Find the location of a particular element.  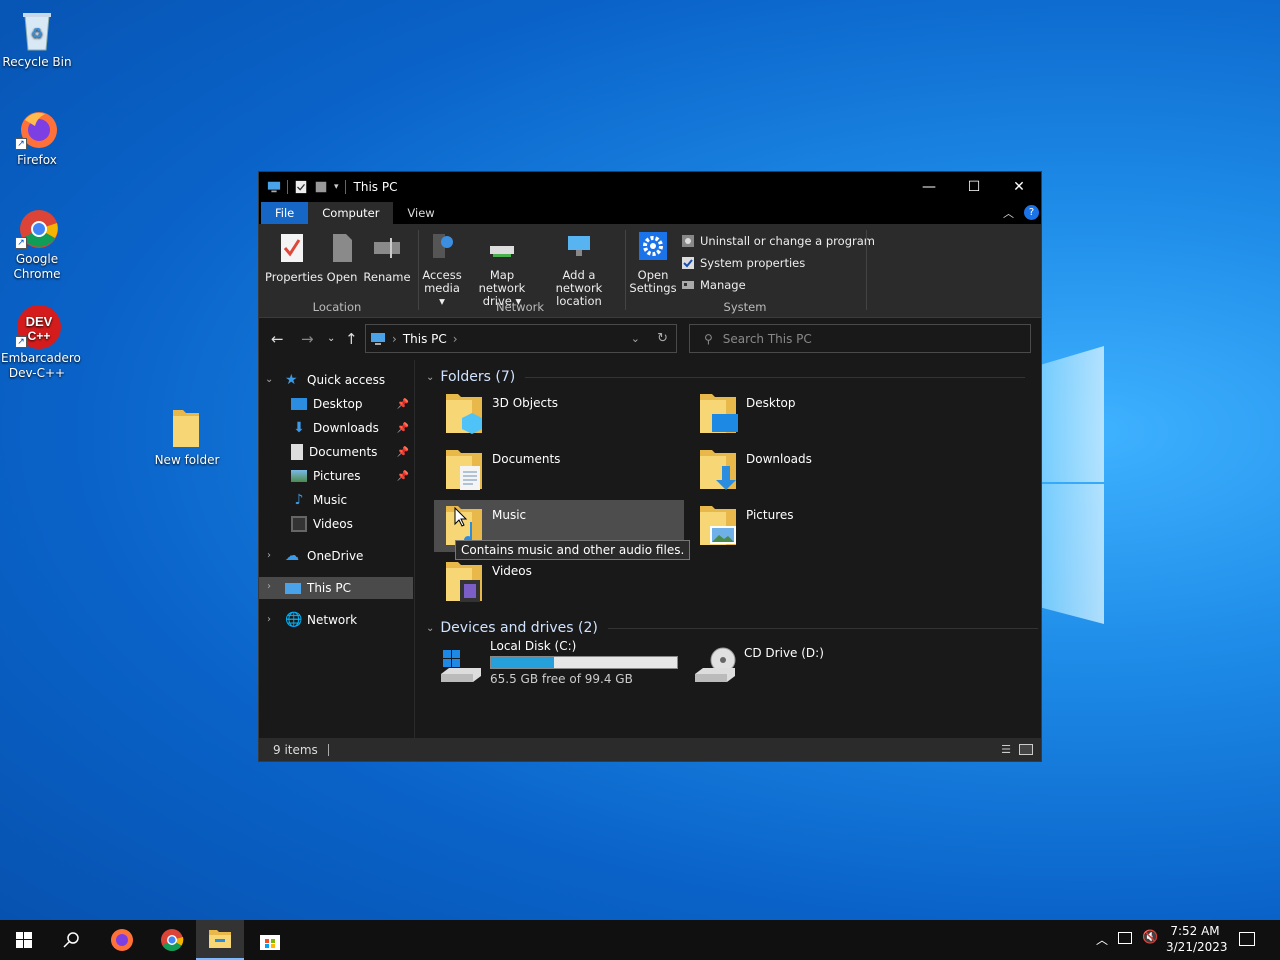

maximize-button: ☐ is located at coordinates (974, 187).